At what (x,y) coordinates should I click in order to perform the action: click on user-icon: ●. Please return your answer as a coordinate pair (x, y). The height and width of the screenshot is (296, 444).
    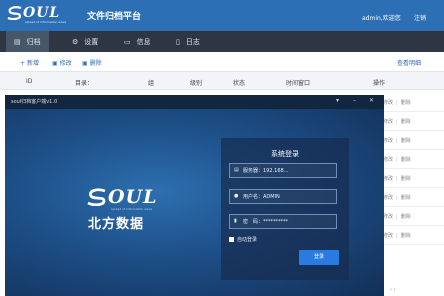
    Looking at the image, I should click on (236, 196).